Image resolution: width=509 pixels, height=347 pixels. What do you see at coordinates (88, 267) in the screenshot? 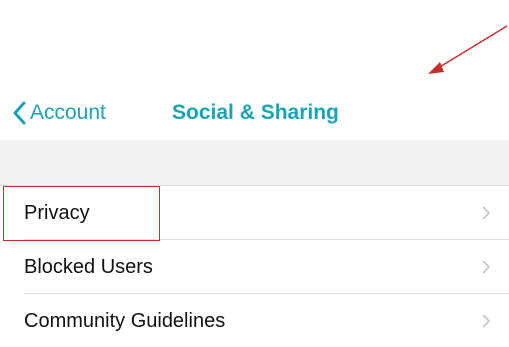
I see `list-item-label: Blocked Users` at bounding box center [88, 267].